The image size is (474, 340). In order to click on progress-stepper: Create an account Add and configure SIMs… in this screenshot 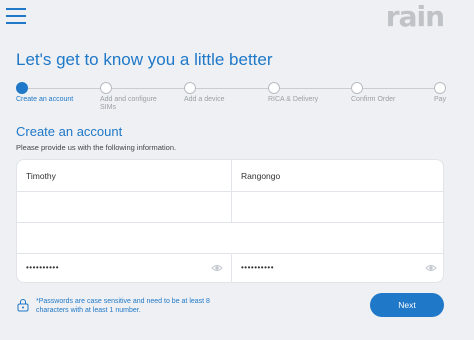, I will do `click(237, 100)`.